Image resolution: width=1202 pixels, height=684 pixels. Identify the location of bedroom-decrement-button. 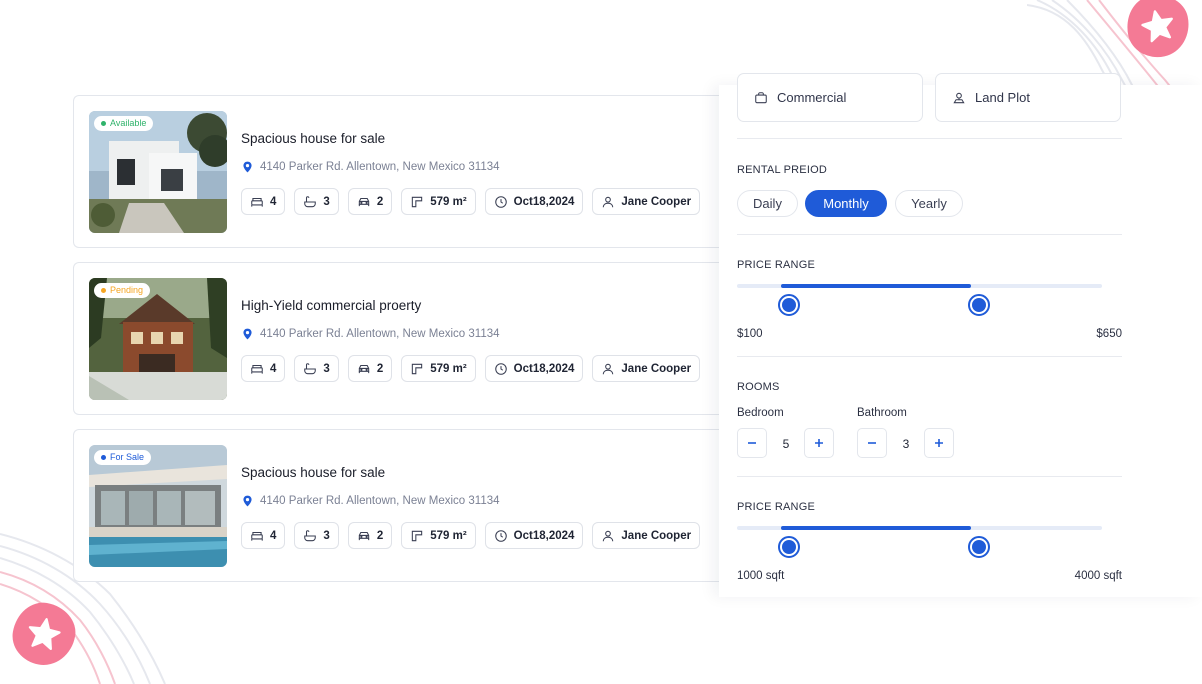
(752, 443).